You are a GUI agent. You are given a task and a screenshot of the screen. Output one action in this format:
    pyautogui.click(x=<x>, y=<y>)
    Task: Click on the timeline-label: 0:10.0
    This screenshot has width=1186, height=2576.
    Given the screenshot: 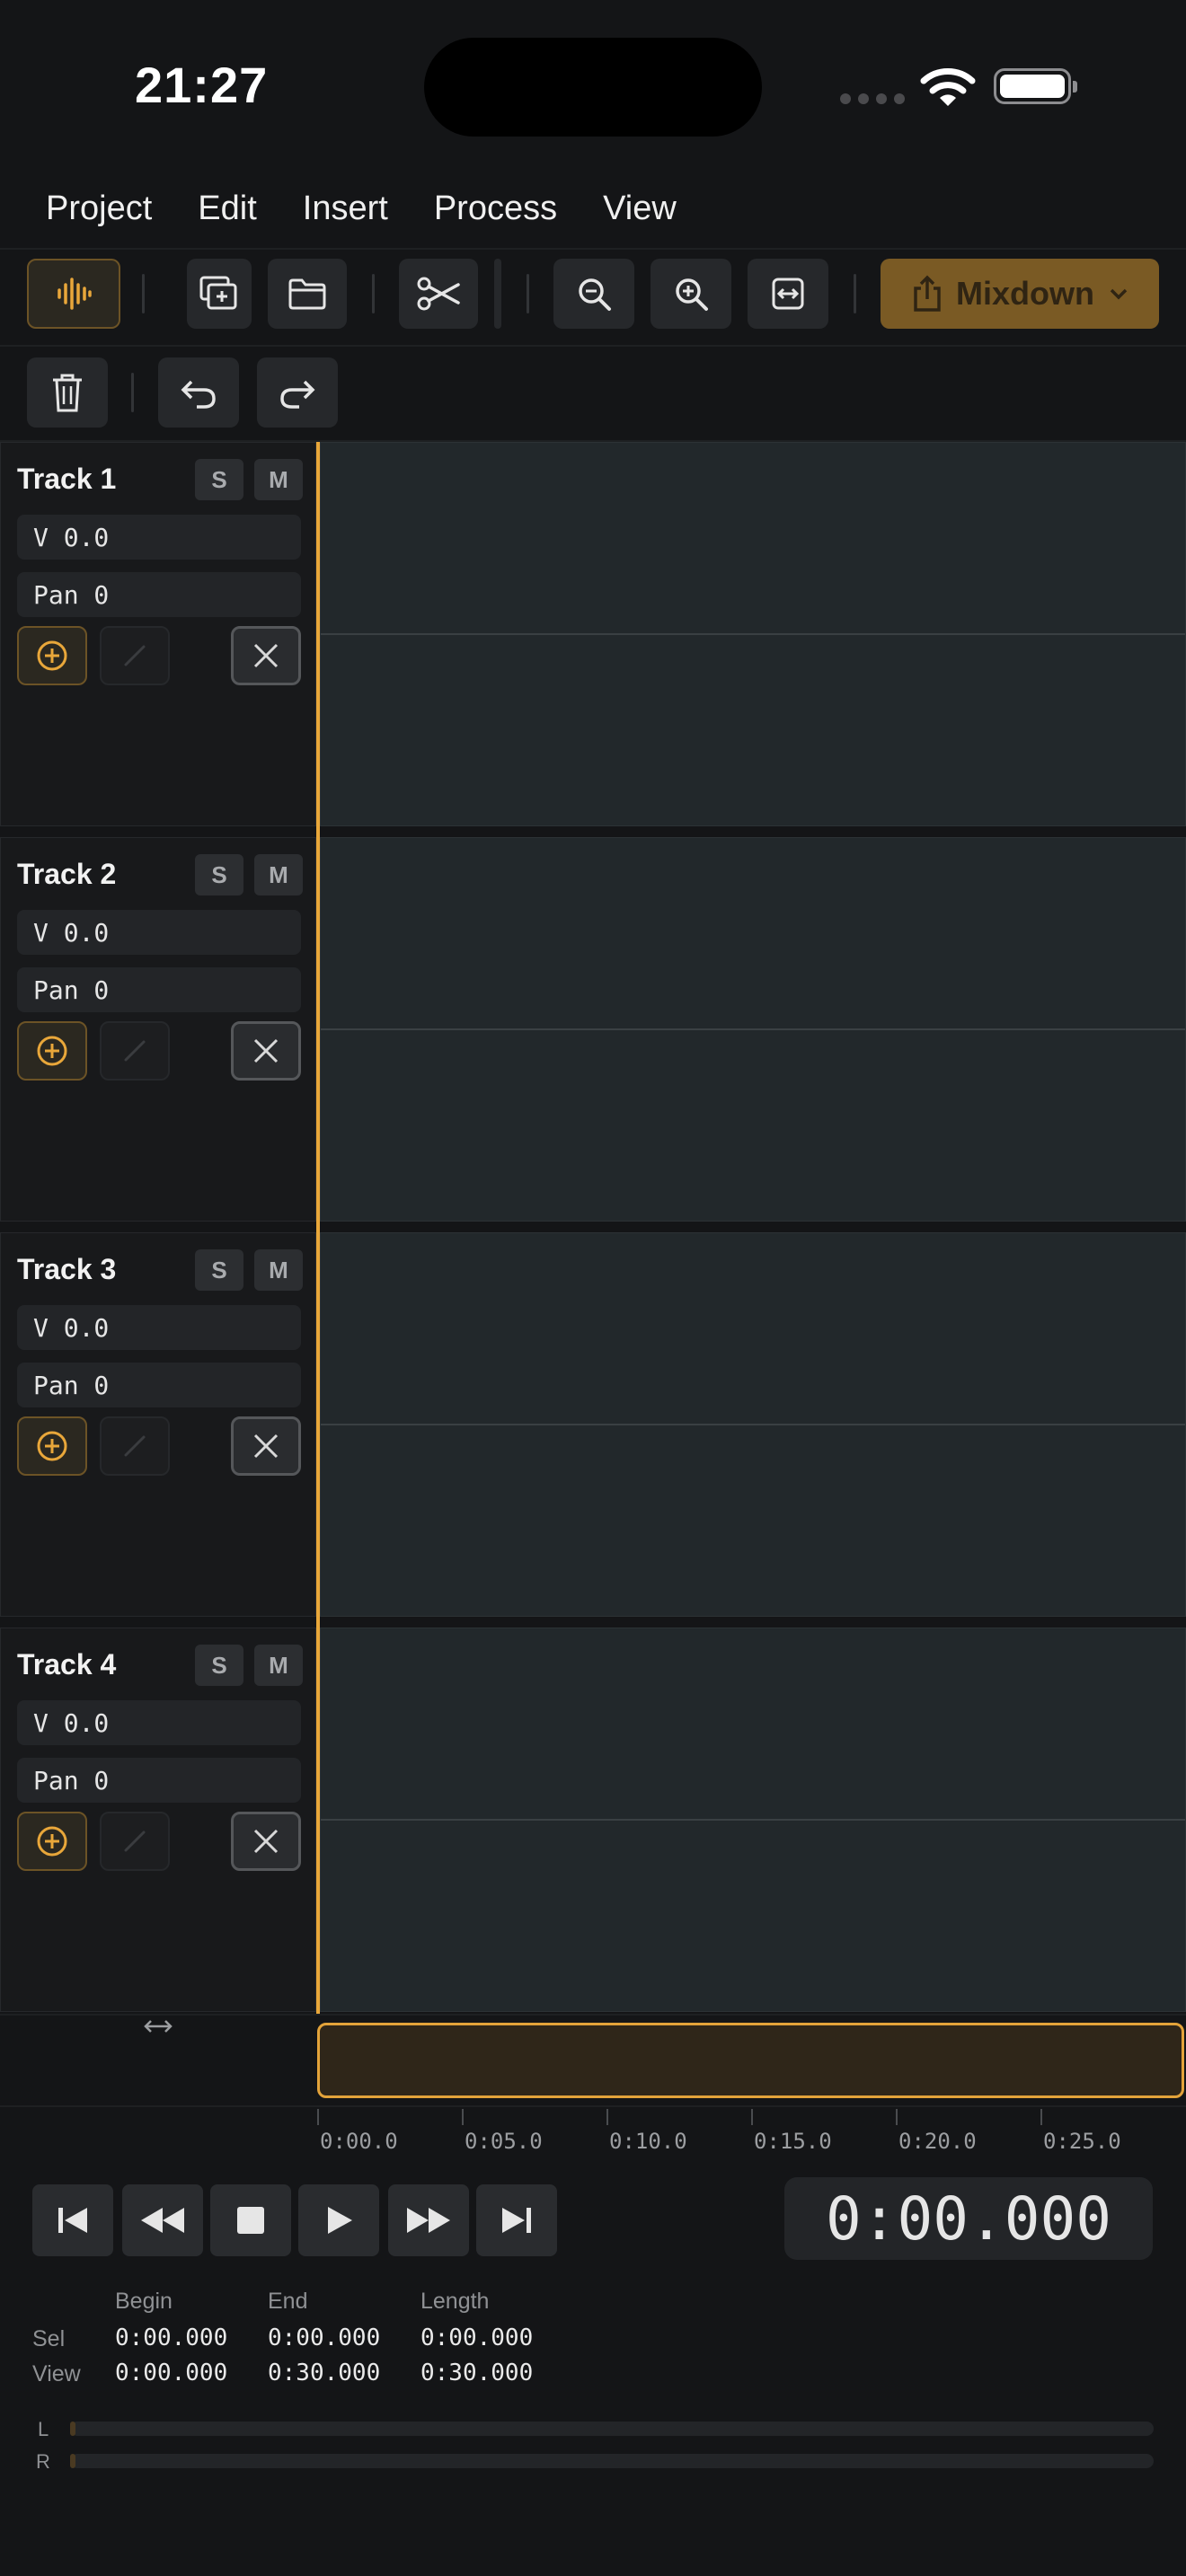 What is the action you would take?
    pyautogui.click(x=648, y=2141)
    